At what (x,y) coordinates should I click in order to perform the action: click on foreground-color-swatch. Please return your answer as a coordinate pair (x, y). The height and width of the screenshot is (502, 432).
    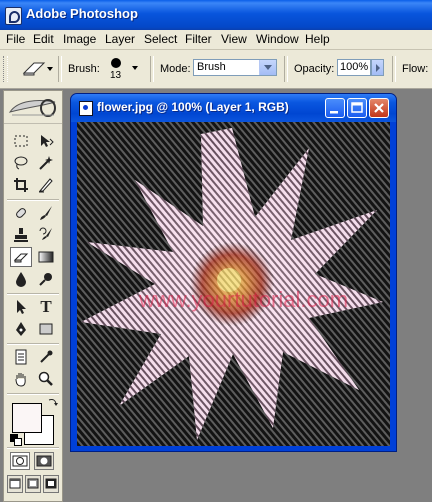
    Looking at the image, I should click on (27, 418).